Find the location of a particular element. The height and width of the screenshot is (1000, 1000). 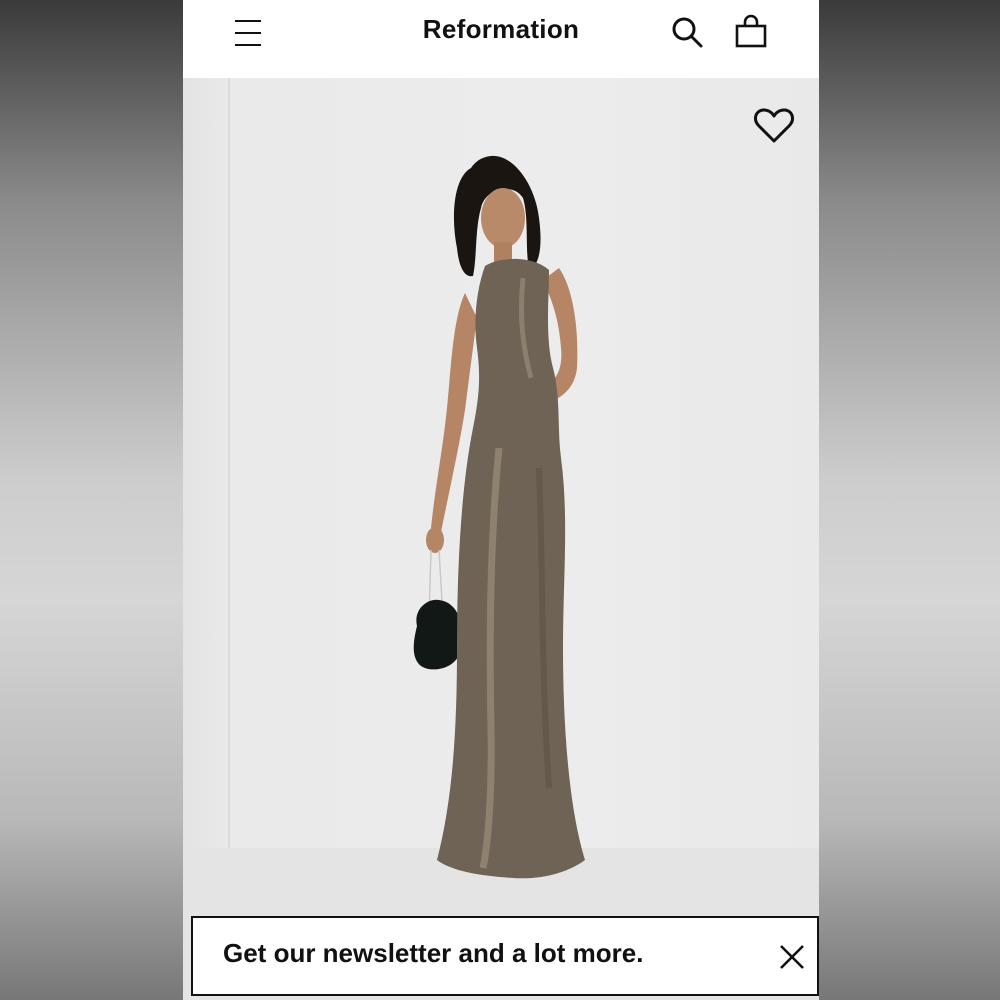

shopping-bag-button is located at coordinates (751, 32).